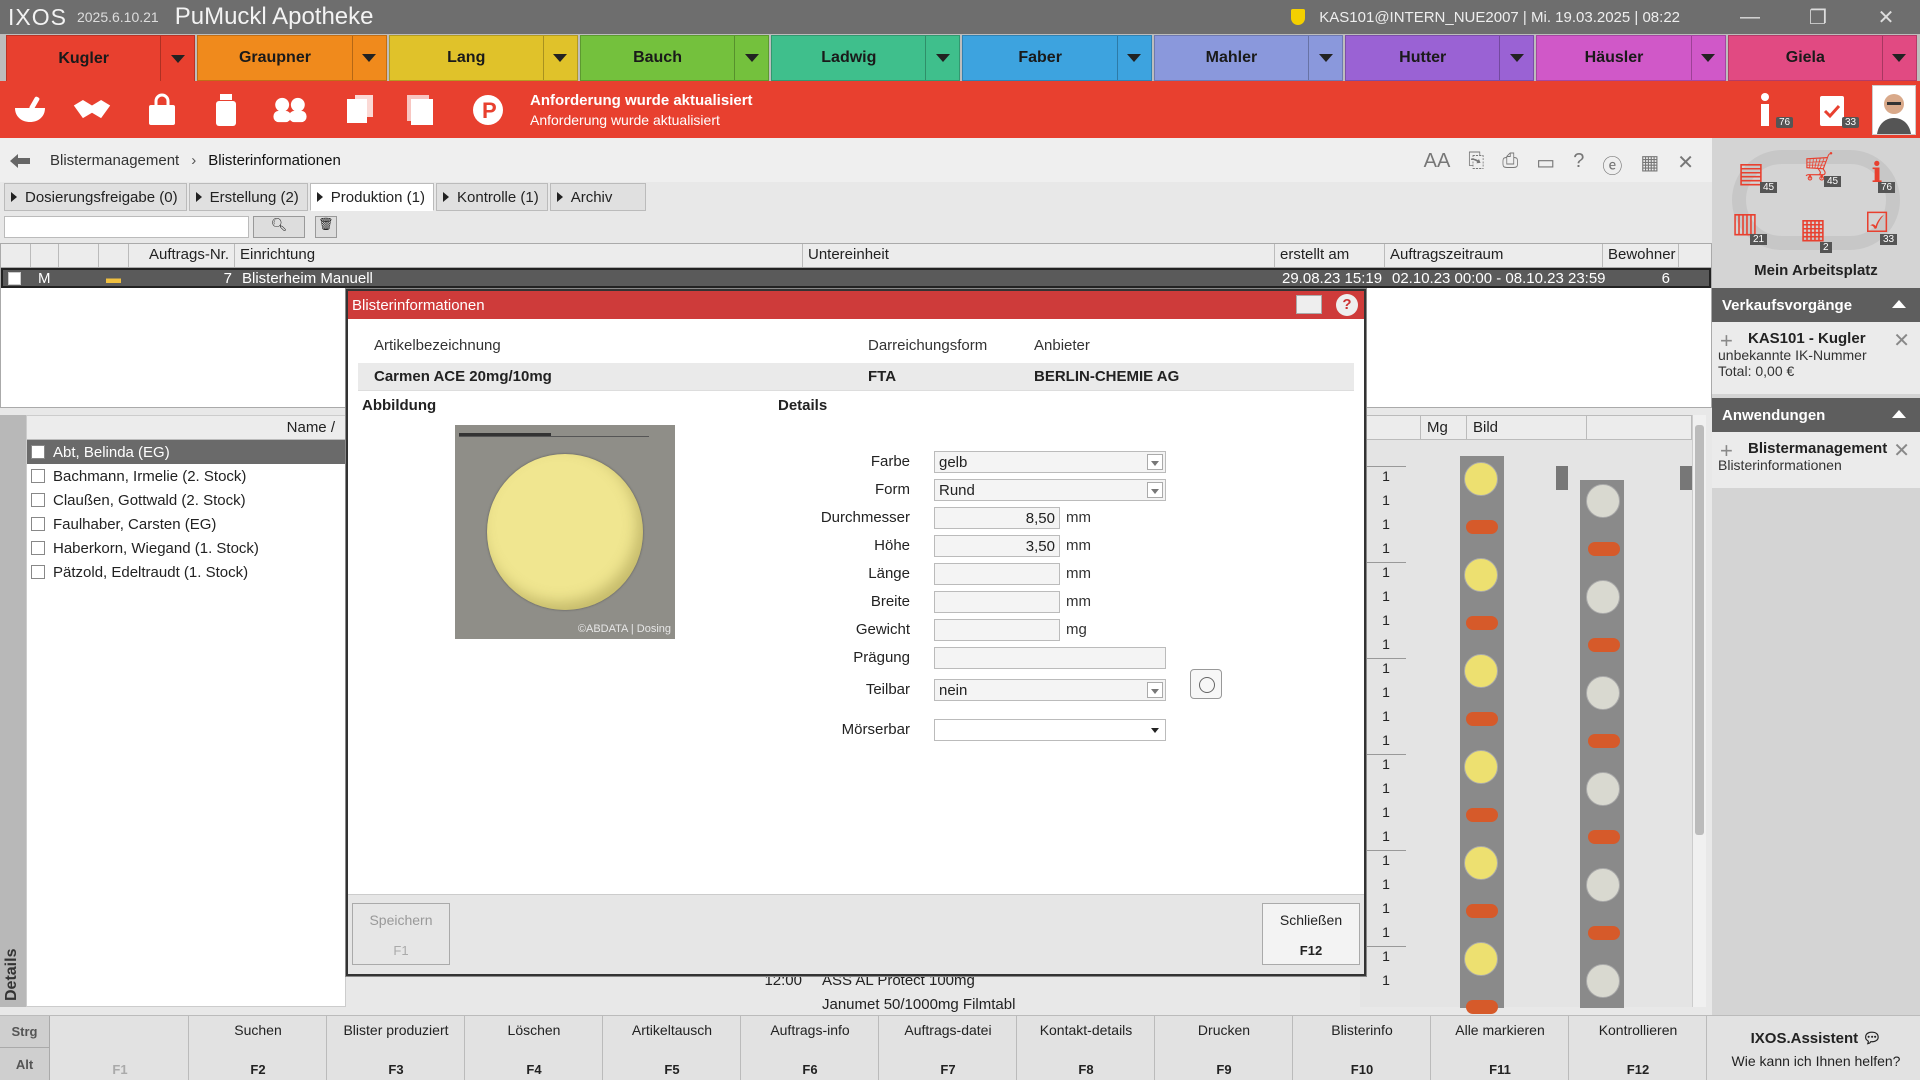 The image size is (1920, 1080). I want to click on list-item: Faulhaber, Carsten (EG), so click(186, 524).